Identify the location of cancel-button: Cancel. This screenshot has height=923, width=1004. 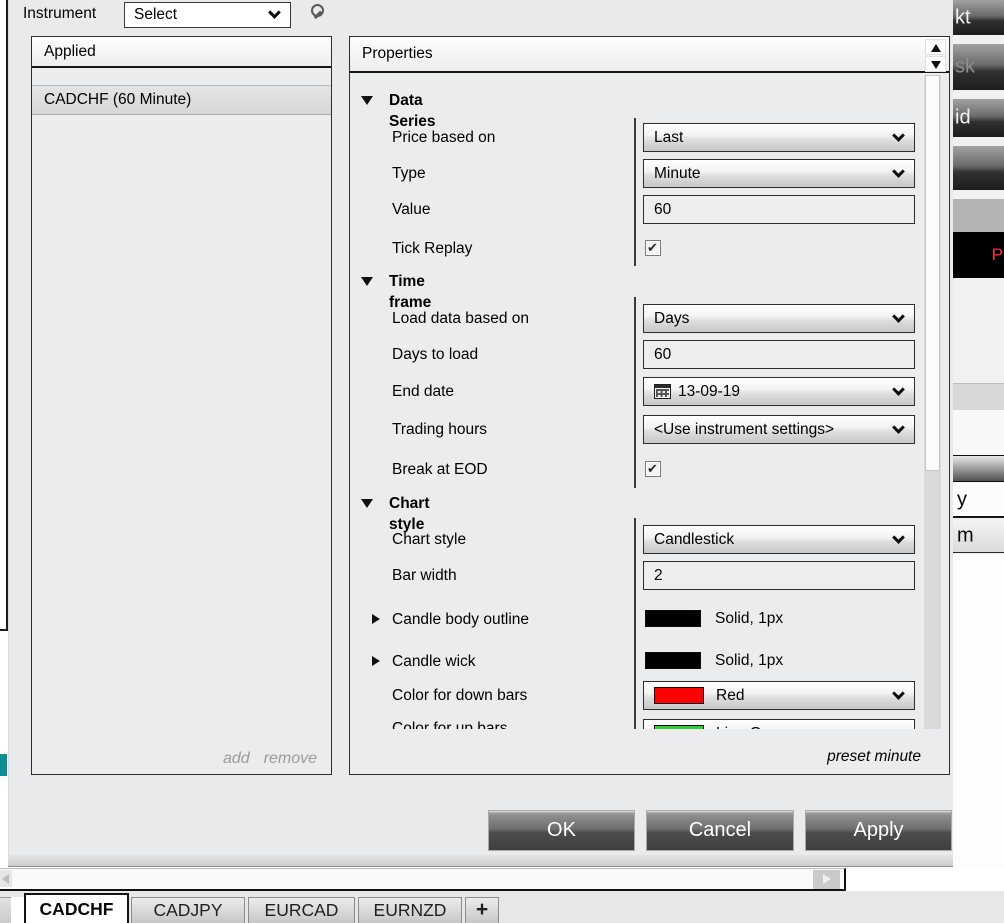
(720, 830).